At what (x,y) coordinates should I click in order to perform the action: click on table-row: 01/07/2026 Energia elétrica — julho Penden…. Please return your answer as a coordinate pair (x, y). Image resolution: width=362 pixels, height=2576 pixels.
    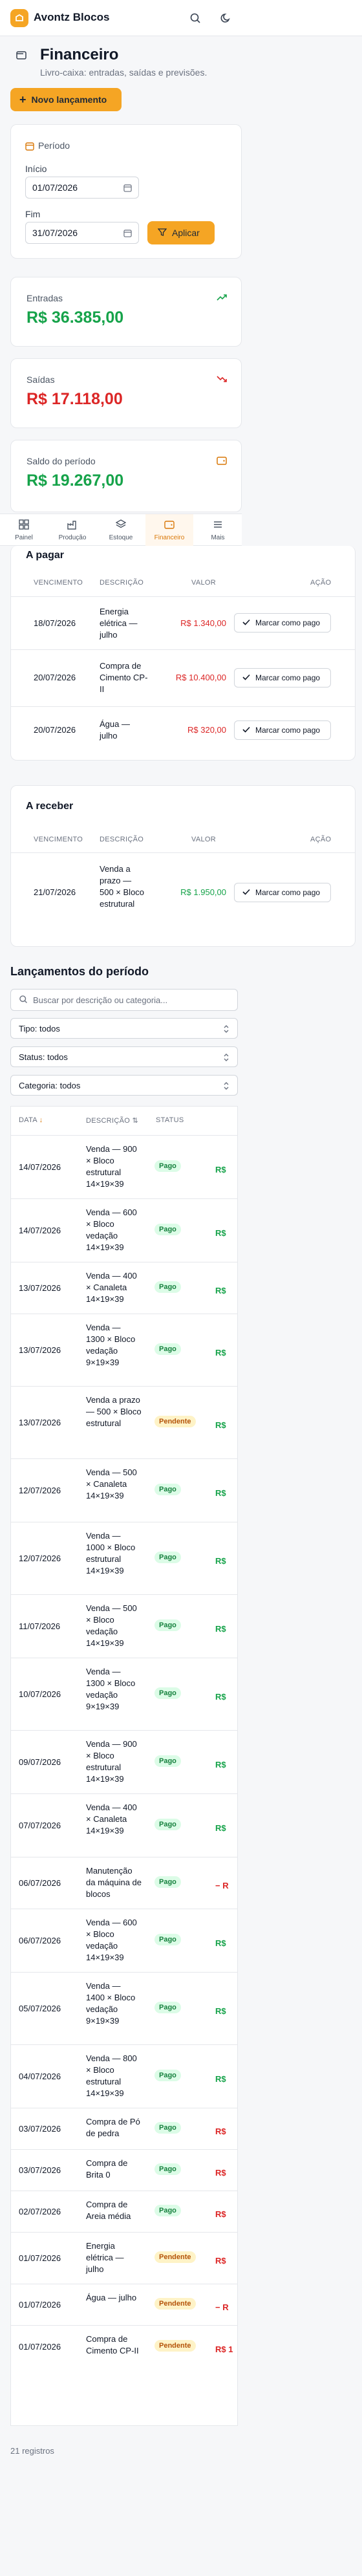
    Looking at the image, I should click on (124, 2258).